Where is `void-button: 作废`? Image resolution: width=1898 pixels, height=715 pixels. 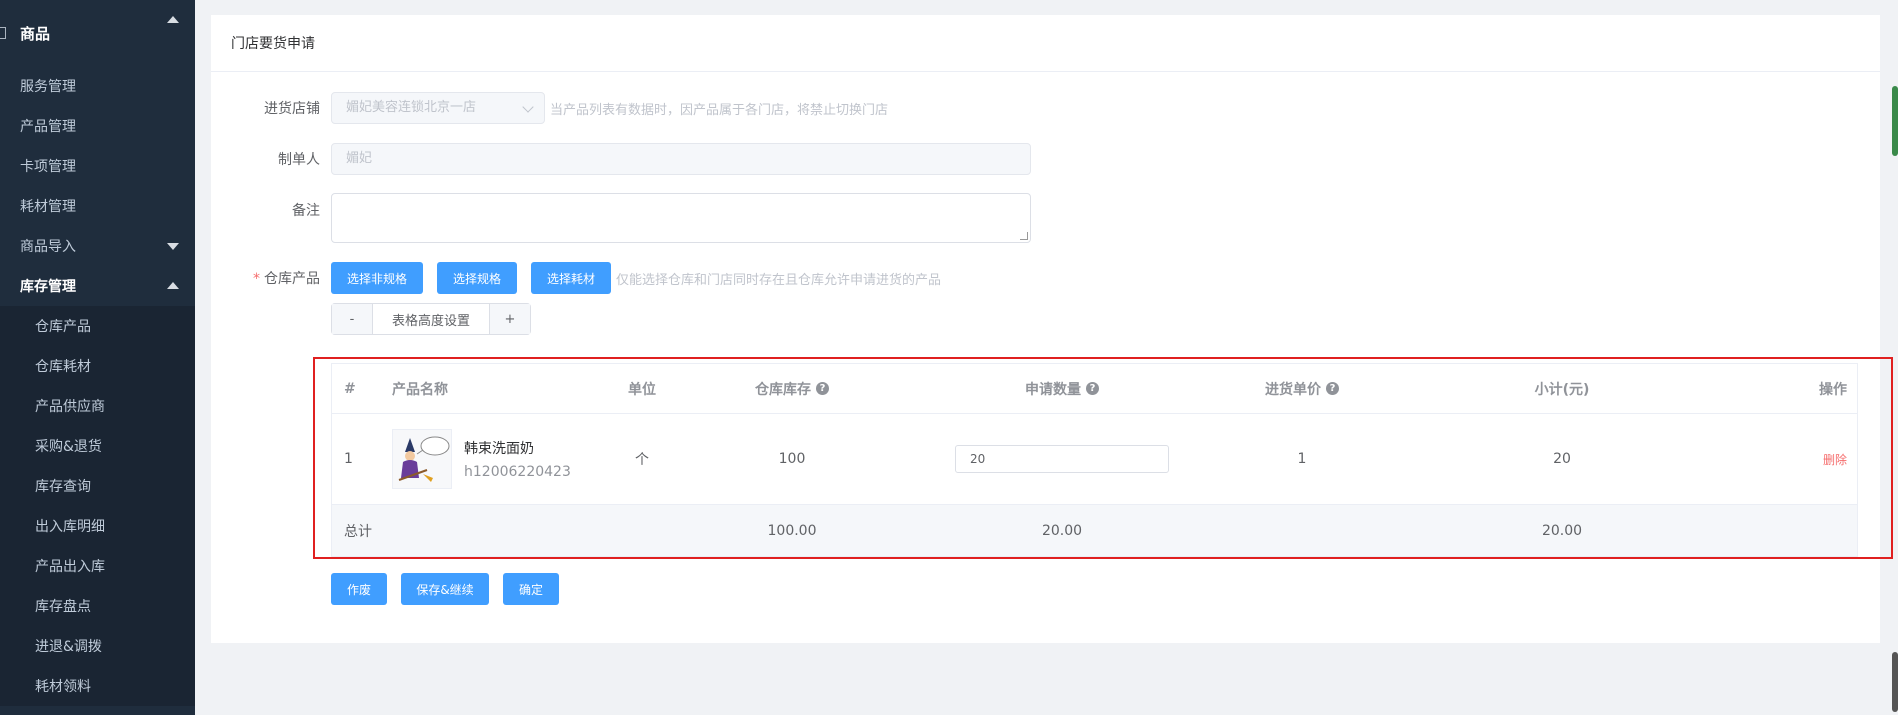 void-button: 作废 is located at coordinates (359, 589).